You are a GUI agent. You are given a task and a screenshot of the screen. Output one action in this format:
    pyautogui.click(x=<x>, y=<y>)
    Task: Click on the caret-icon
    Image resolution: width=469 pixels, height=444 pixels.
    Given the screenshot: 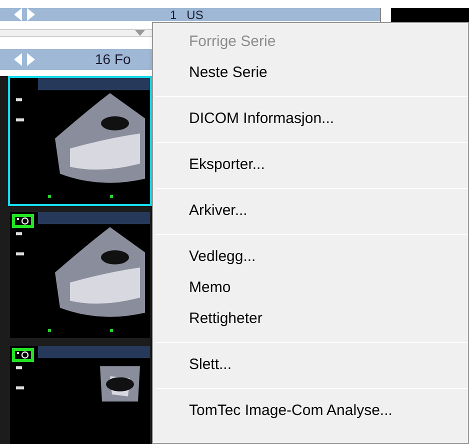 What is the action you would take?
    pyautogui.click(x=140, y=33)
    